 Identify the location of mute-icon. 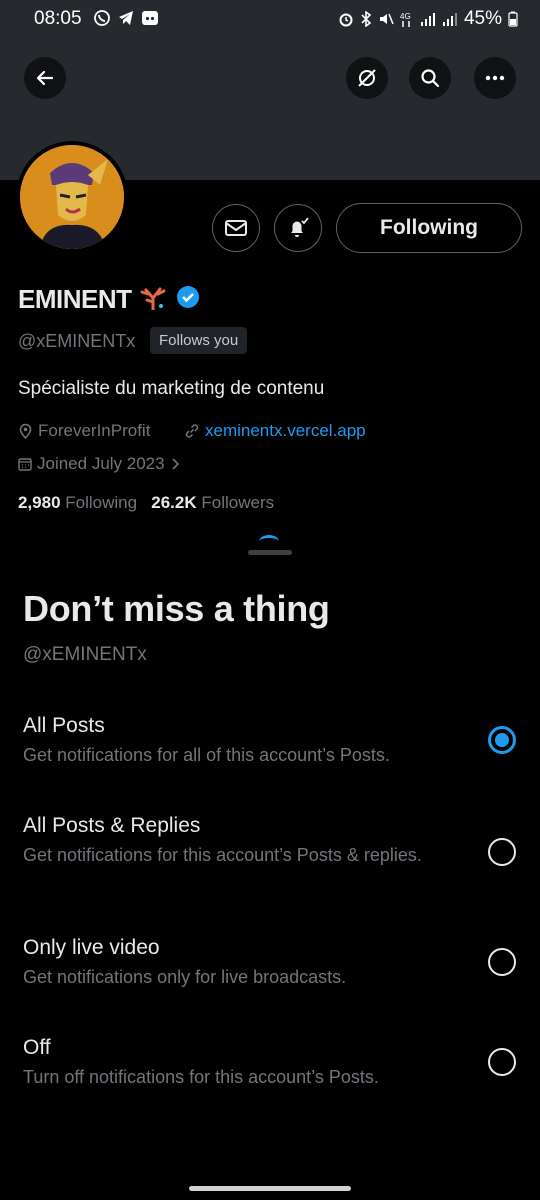
(386, 19).